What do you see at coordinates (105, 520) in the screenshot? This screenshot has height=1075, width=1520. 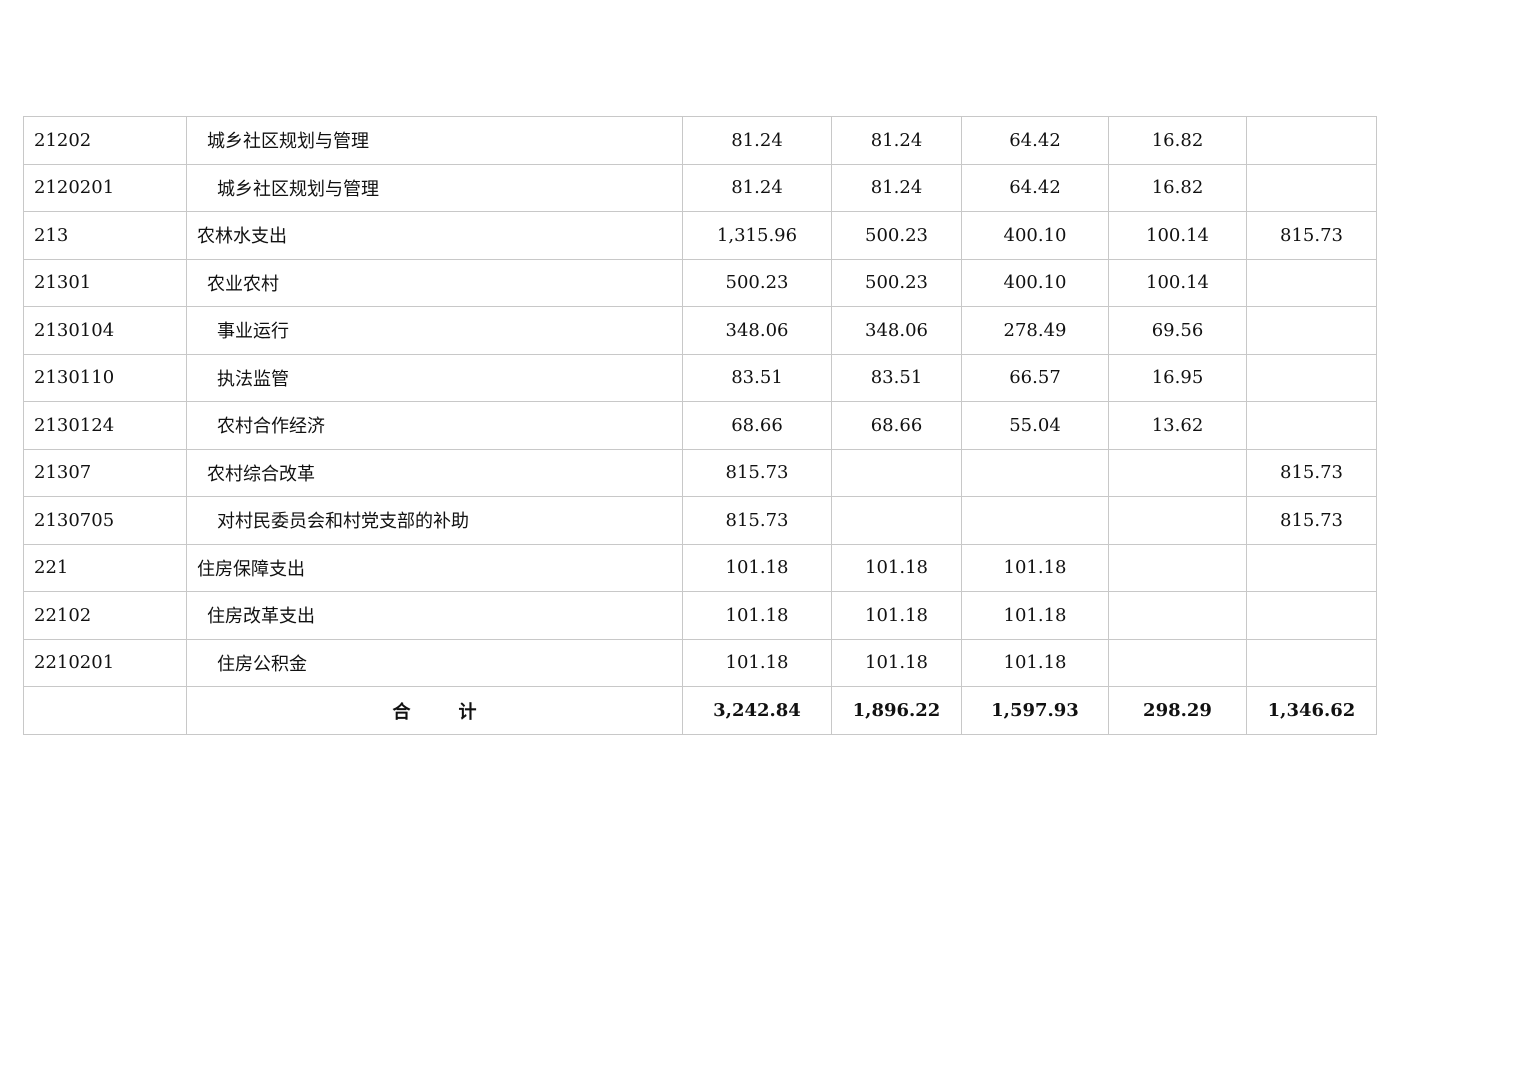 I see `subject-code-cell: 2130705` at bounding box center [105, 520].